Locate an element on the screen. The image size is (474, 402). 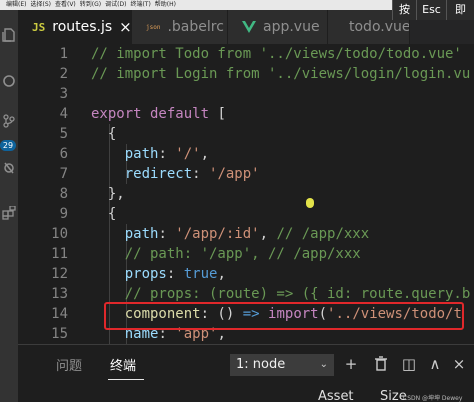
line-code: }, is located at coordinates (108, 194).